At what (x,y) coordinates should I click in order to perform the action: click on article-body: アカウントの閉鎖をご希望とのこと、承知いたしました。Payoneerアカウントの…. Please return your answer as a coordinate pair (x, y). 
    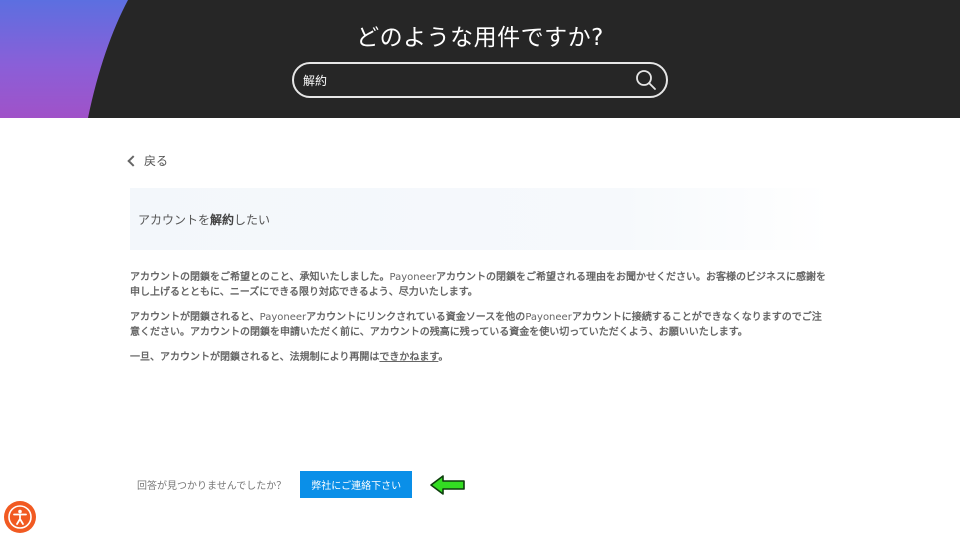
    Looking at the image, I should click on (480, 322).